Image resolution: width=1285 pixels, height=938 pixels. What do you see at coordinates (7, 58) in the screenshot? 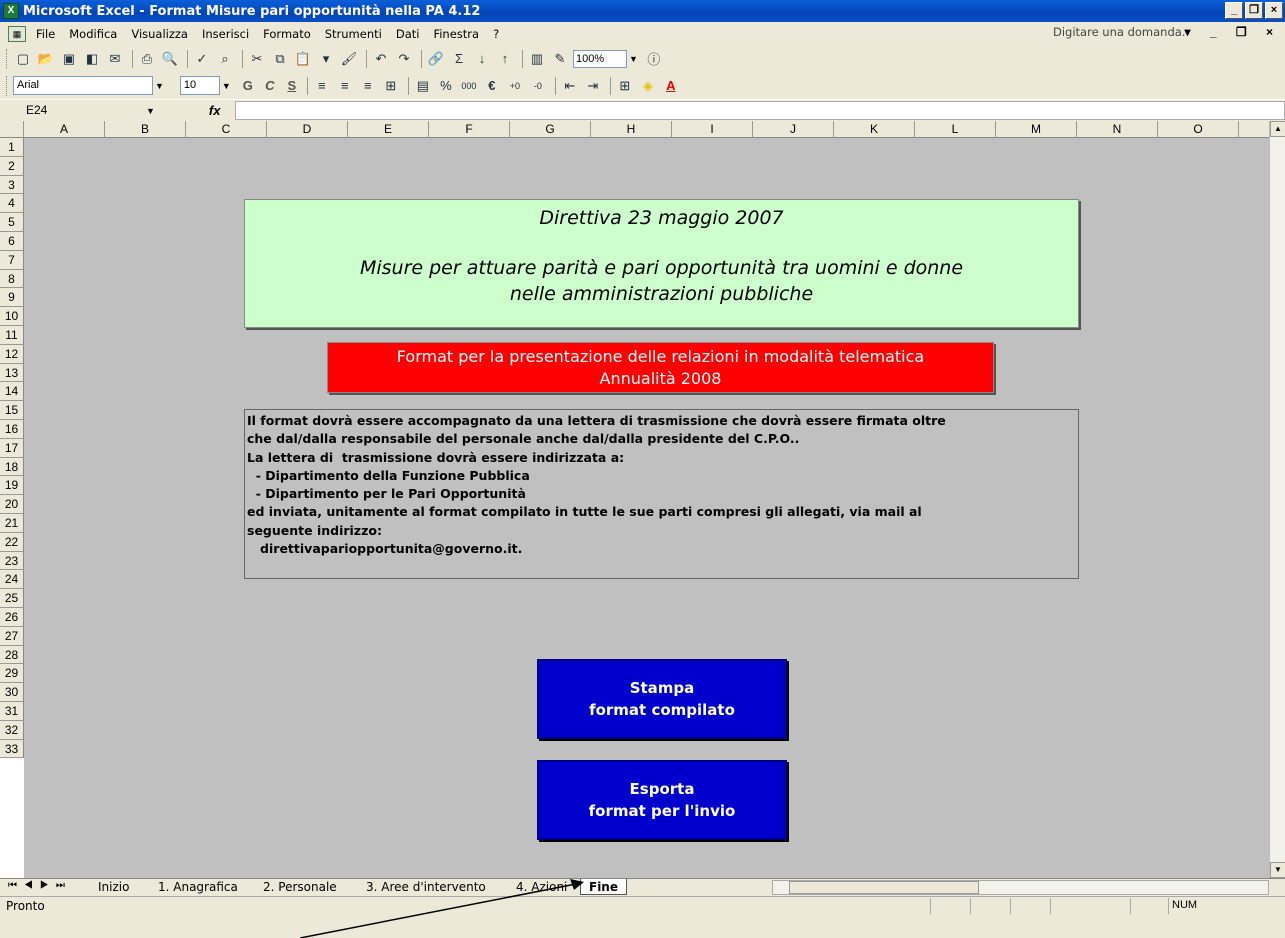
I see `toolbar-grip` at bounding box center [7, 58].